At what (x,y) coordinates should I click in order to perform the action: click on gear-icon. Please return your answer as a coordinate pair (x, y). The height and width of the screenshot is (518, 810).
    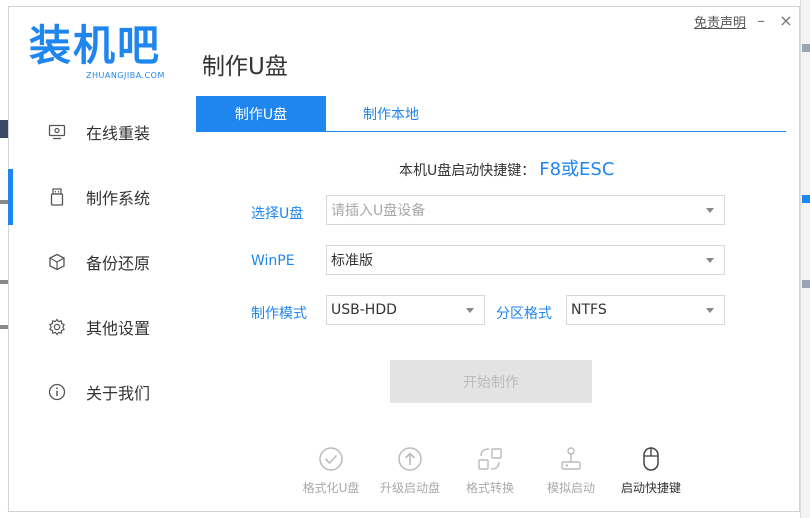
    Looking at the image, I should click on (57, 327).